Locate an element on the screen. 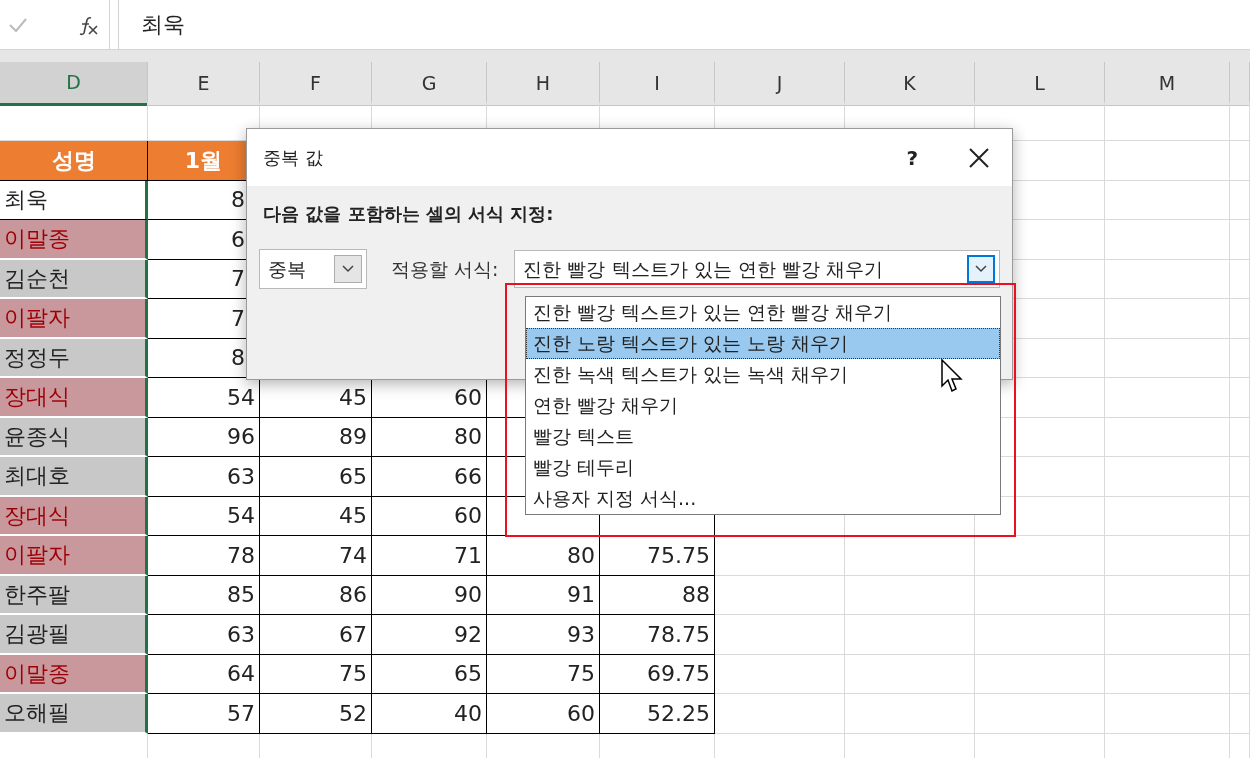 The height and width of the screenshot is (758, 1250). table-cell: 67 is located at coordinates (316, 635).